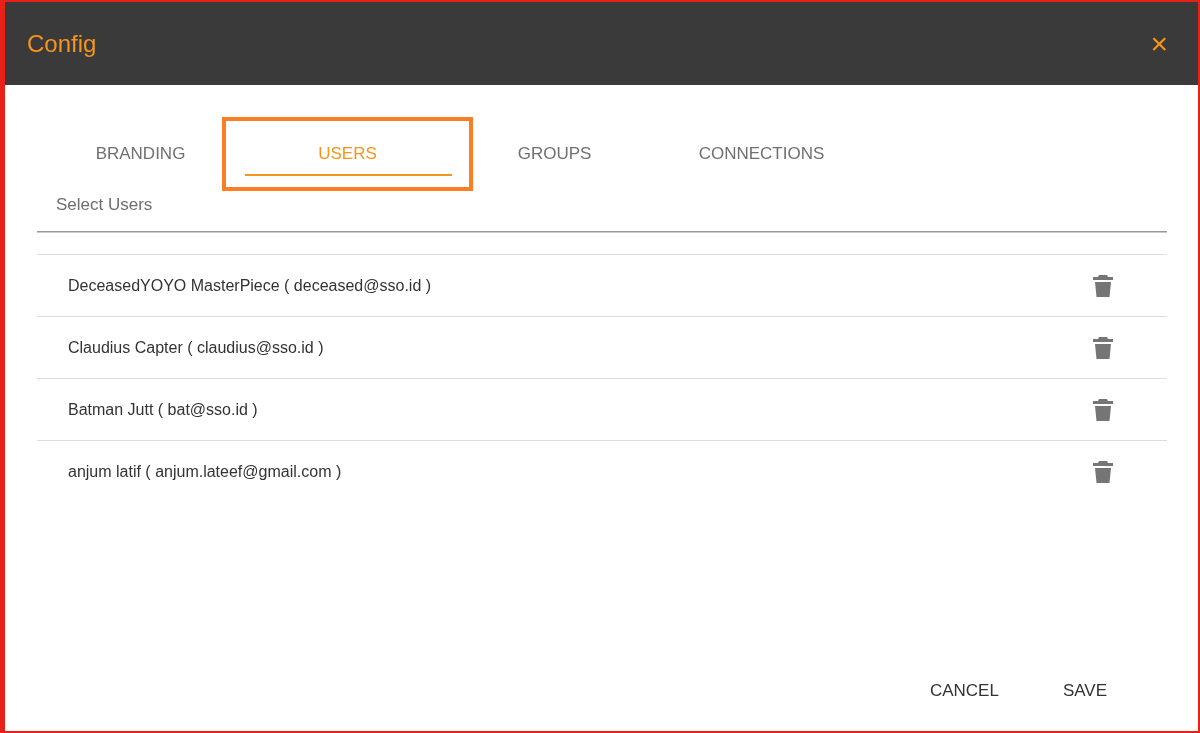  Describe the element at coordinates (205, 471) in the screenshot. I see `user-name: anjum latif ( anjum.lateef@gmail.com )` at that location.